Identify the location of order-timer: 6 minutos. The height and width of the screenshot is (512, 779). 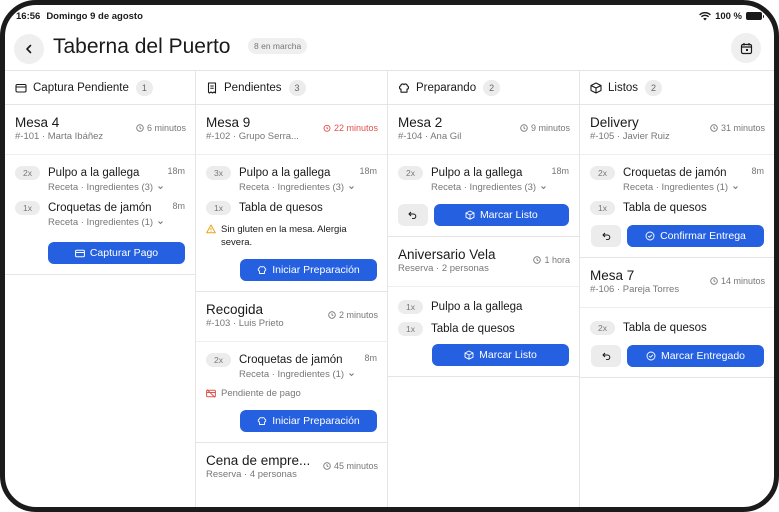
(161, 128).